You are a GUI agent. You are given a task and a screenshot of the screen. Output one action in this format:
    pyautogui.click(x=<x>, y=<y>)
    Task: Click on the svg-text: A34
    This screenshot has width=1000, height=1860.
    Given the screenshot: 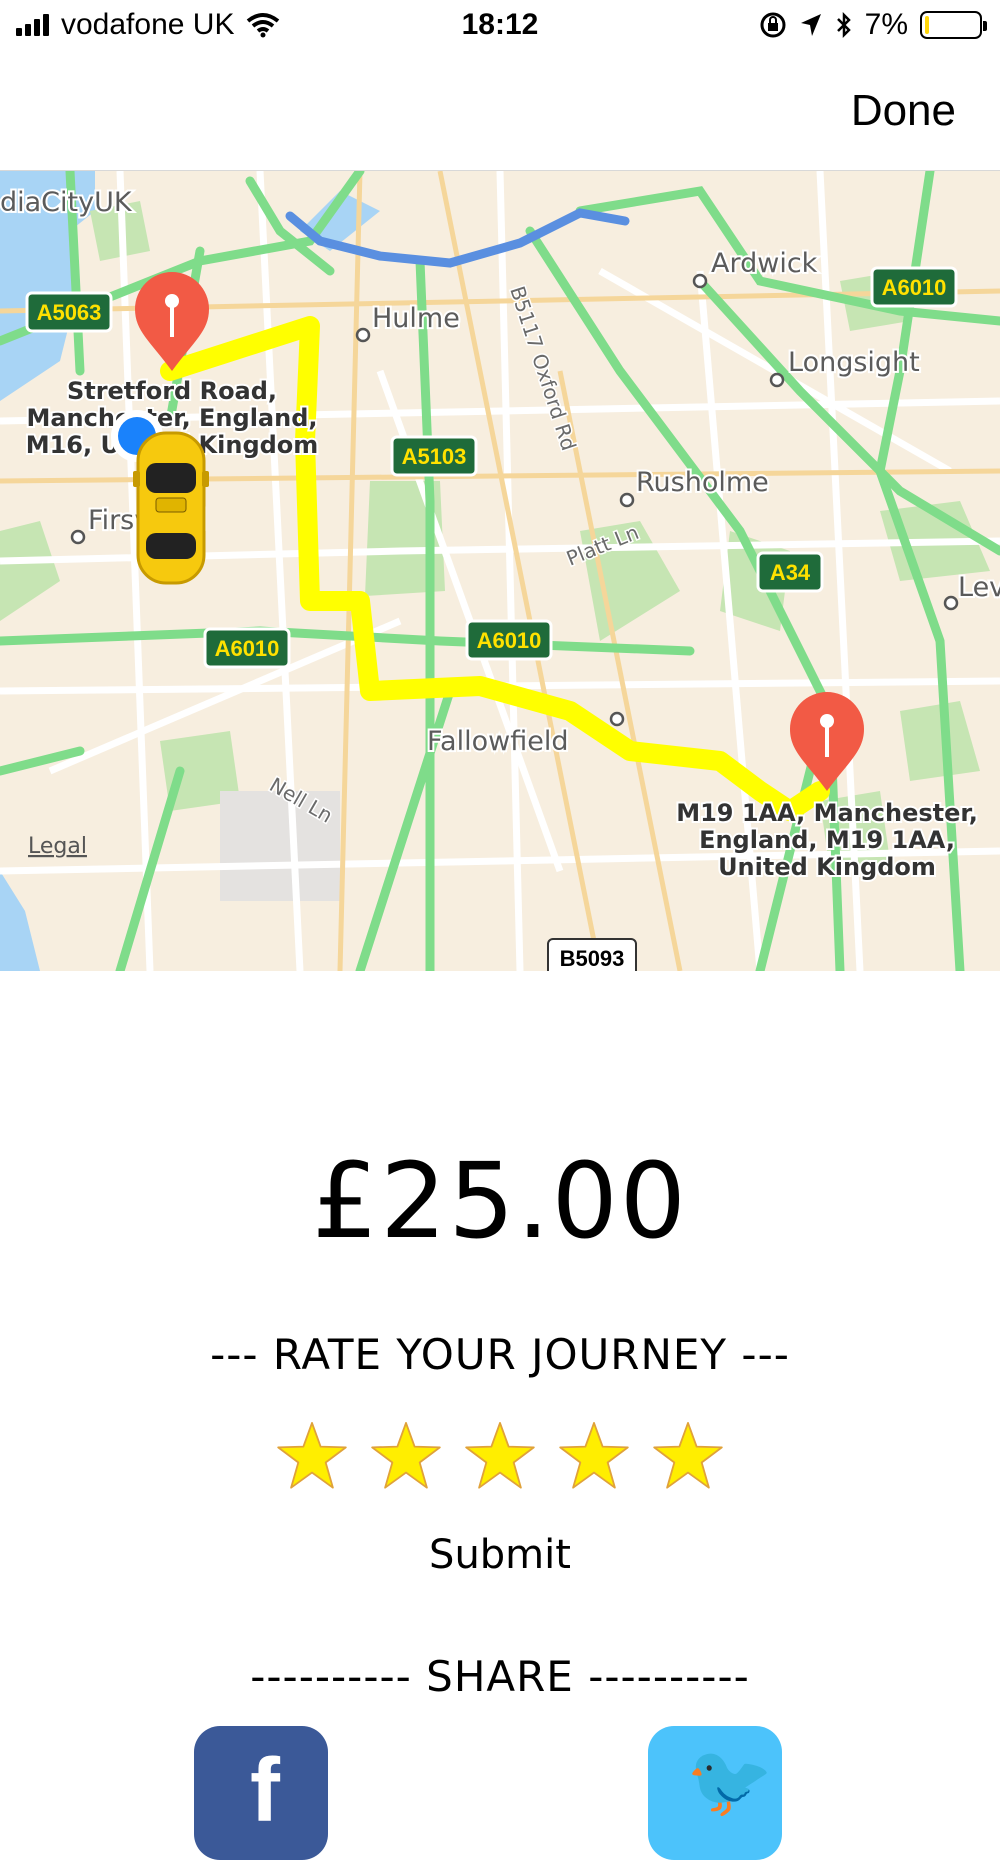 What is the action you would take?
    pyautogui.click(x=790, y=572)
    